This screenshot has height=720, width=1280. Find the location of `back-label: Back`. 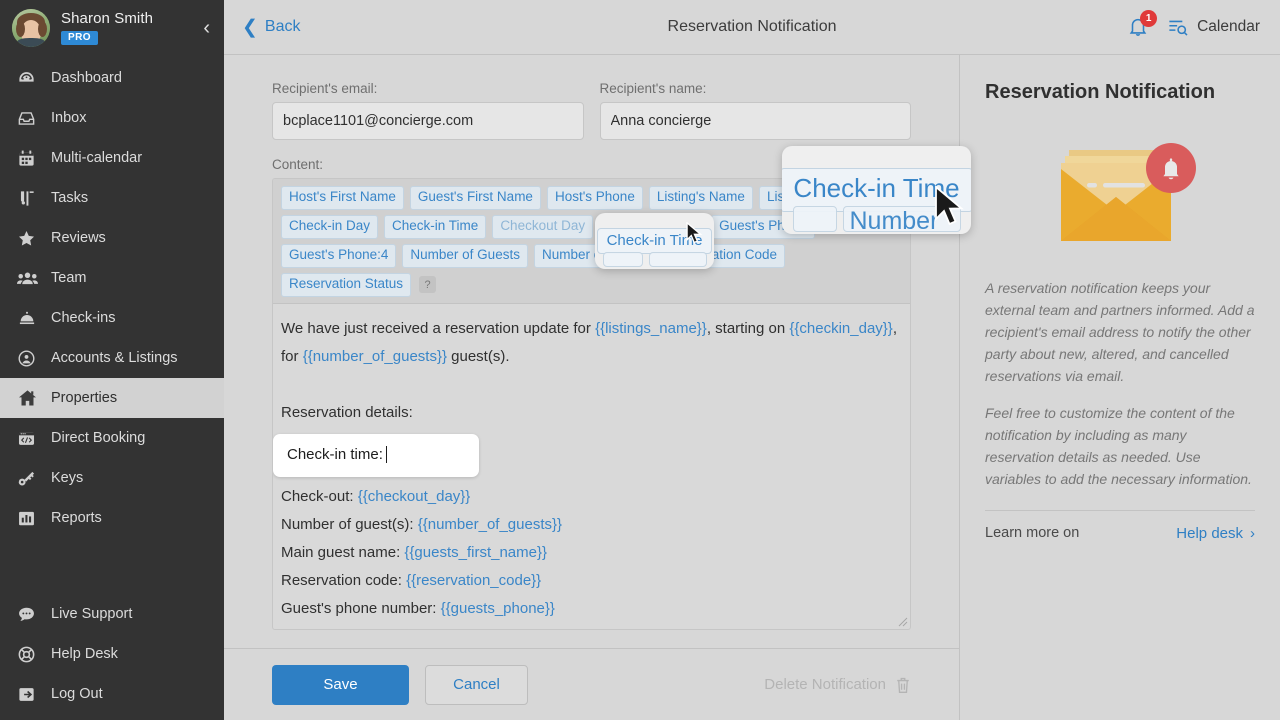

back-label: Back is located at coordinates (282, 26).